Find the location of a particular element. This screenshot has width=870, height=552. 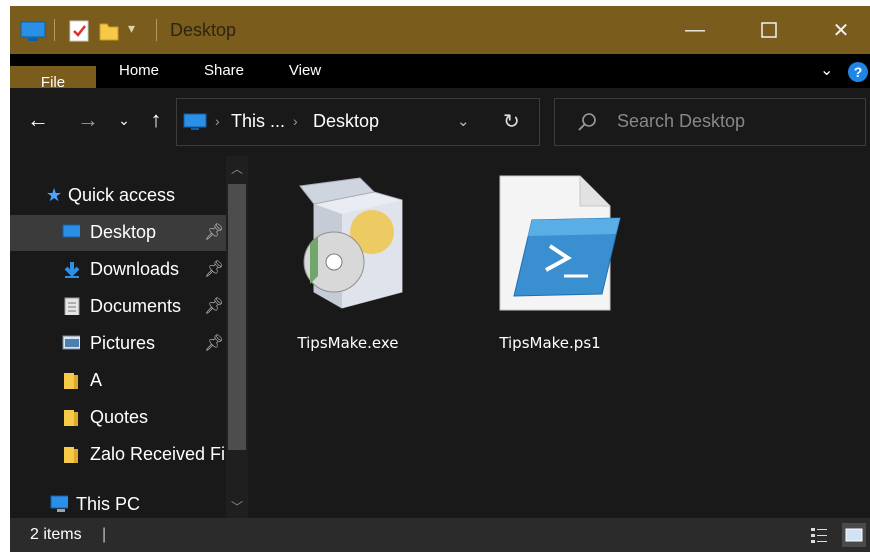

breadcrumb-desktop: Desktop is located at coordinates (346, 121).